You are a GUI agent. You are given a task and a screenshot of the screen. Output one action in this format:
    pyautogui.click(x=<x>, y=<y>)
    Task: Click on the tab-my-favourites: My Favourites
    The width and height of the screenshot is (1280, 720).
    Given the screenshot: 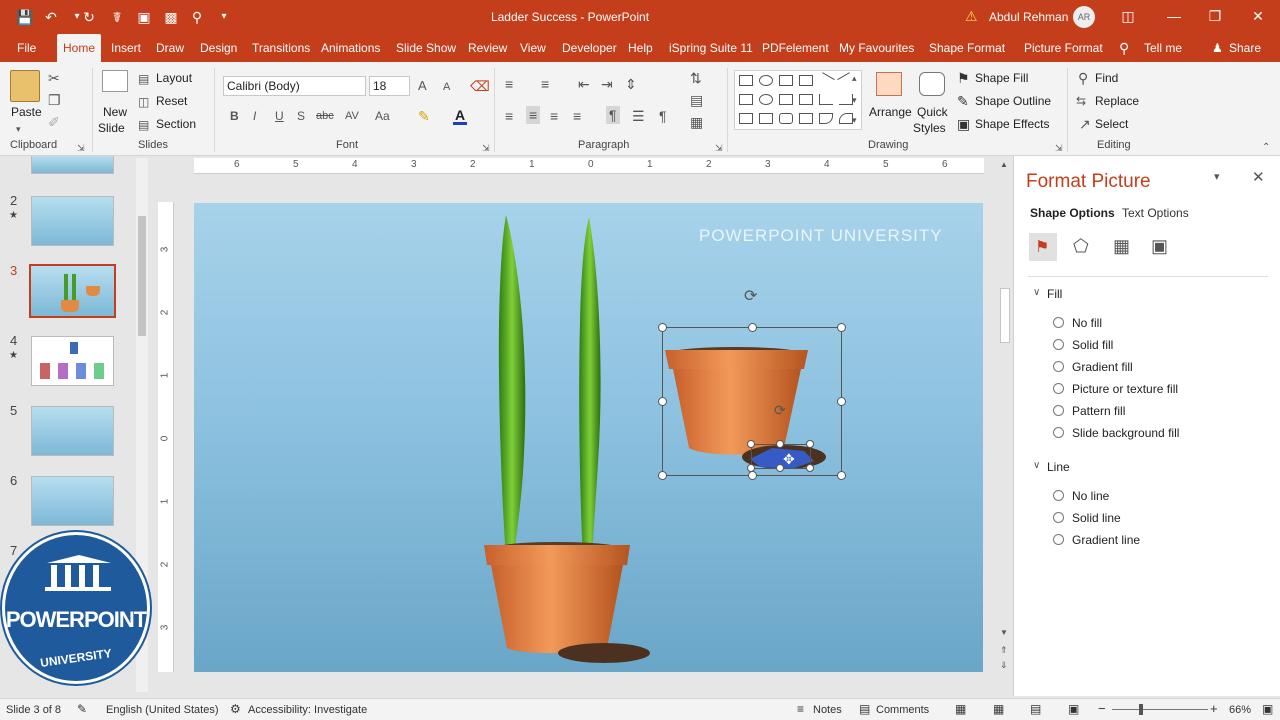 What is the action you would take?
    pyautogui.click(x=876, y=48)
    